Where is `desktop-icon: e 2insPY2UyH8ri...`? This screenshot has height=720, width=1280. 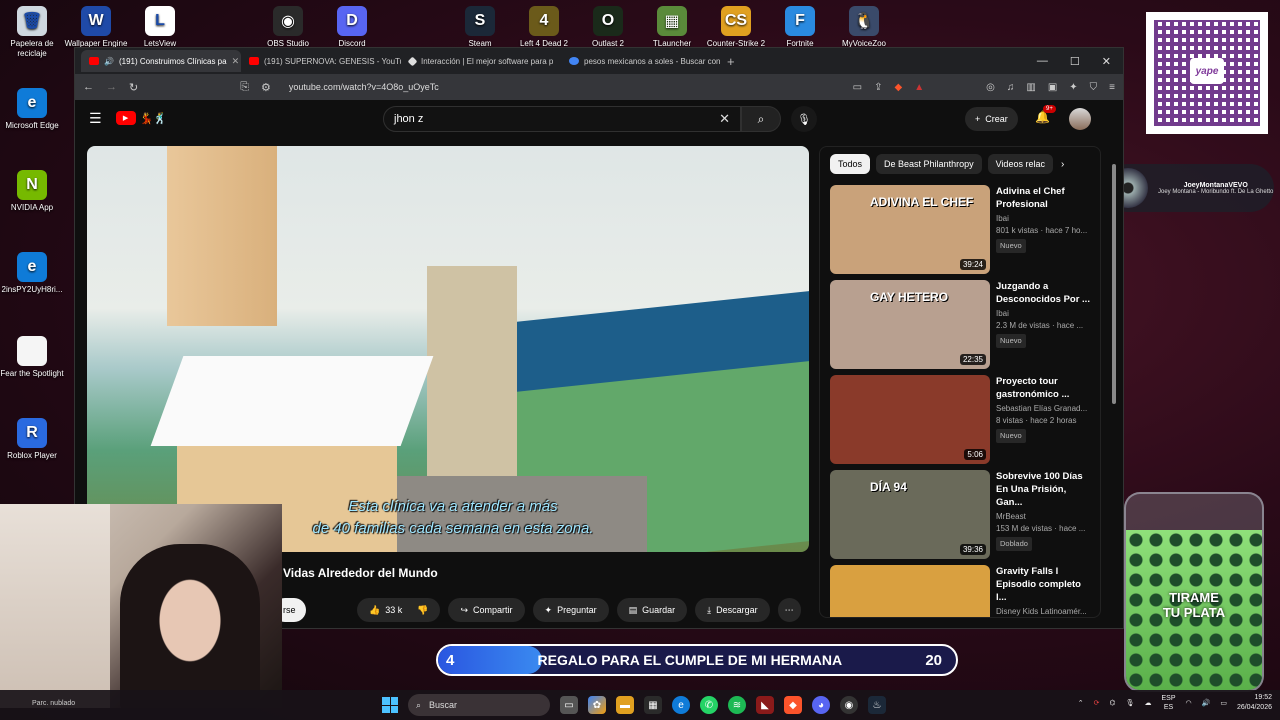 desktop-icon: e 2insPY2UyH8ri... is located at coordinates (33, 273).